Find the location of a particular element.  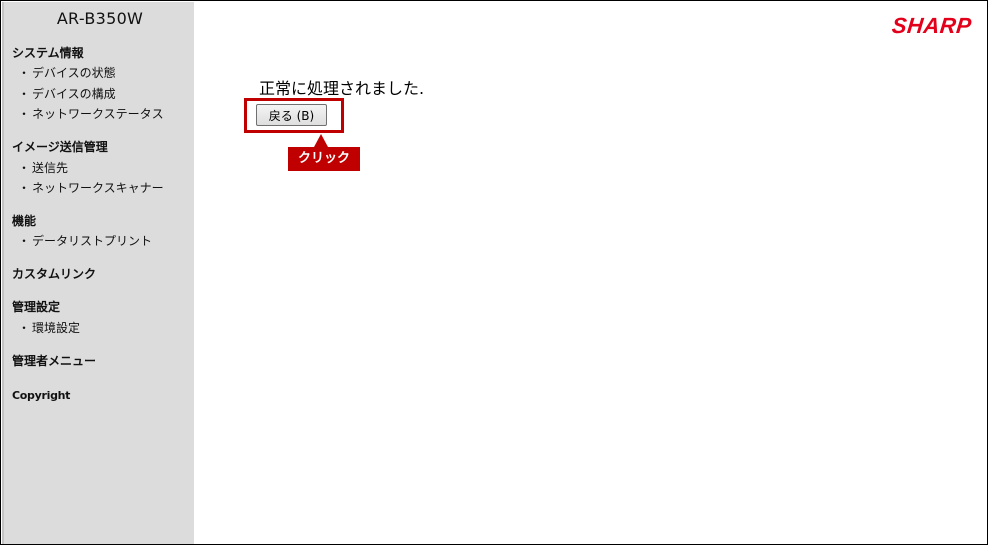

sidebar-item-label: デバイスの構成 is located at coordinates (74, 94).